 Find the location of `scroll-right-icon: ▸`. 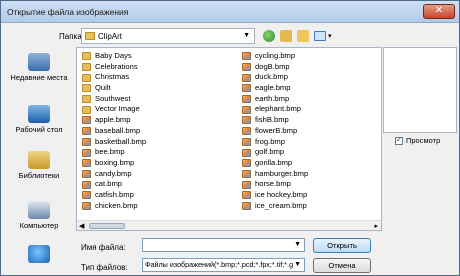

scroll-right-icon: ▸ is located at coordinates (376, 226).